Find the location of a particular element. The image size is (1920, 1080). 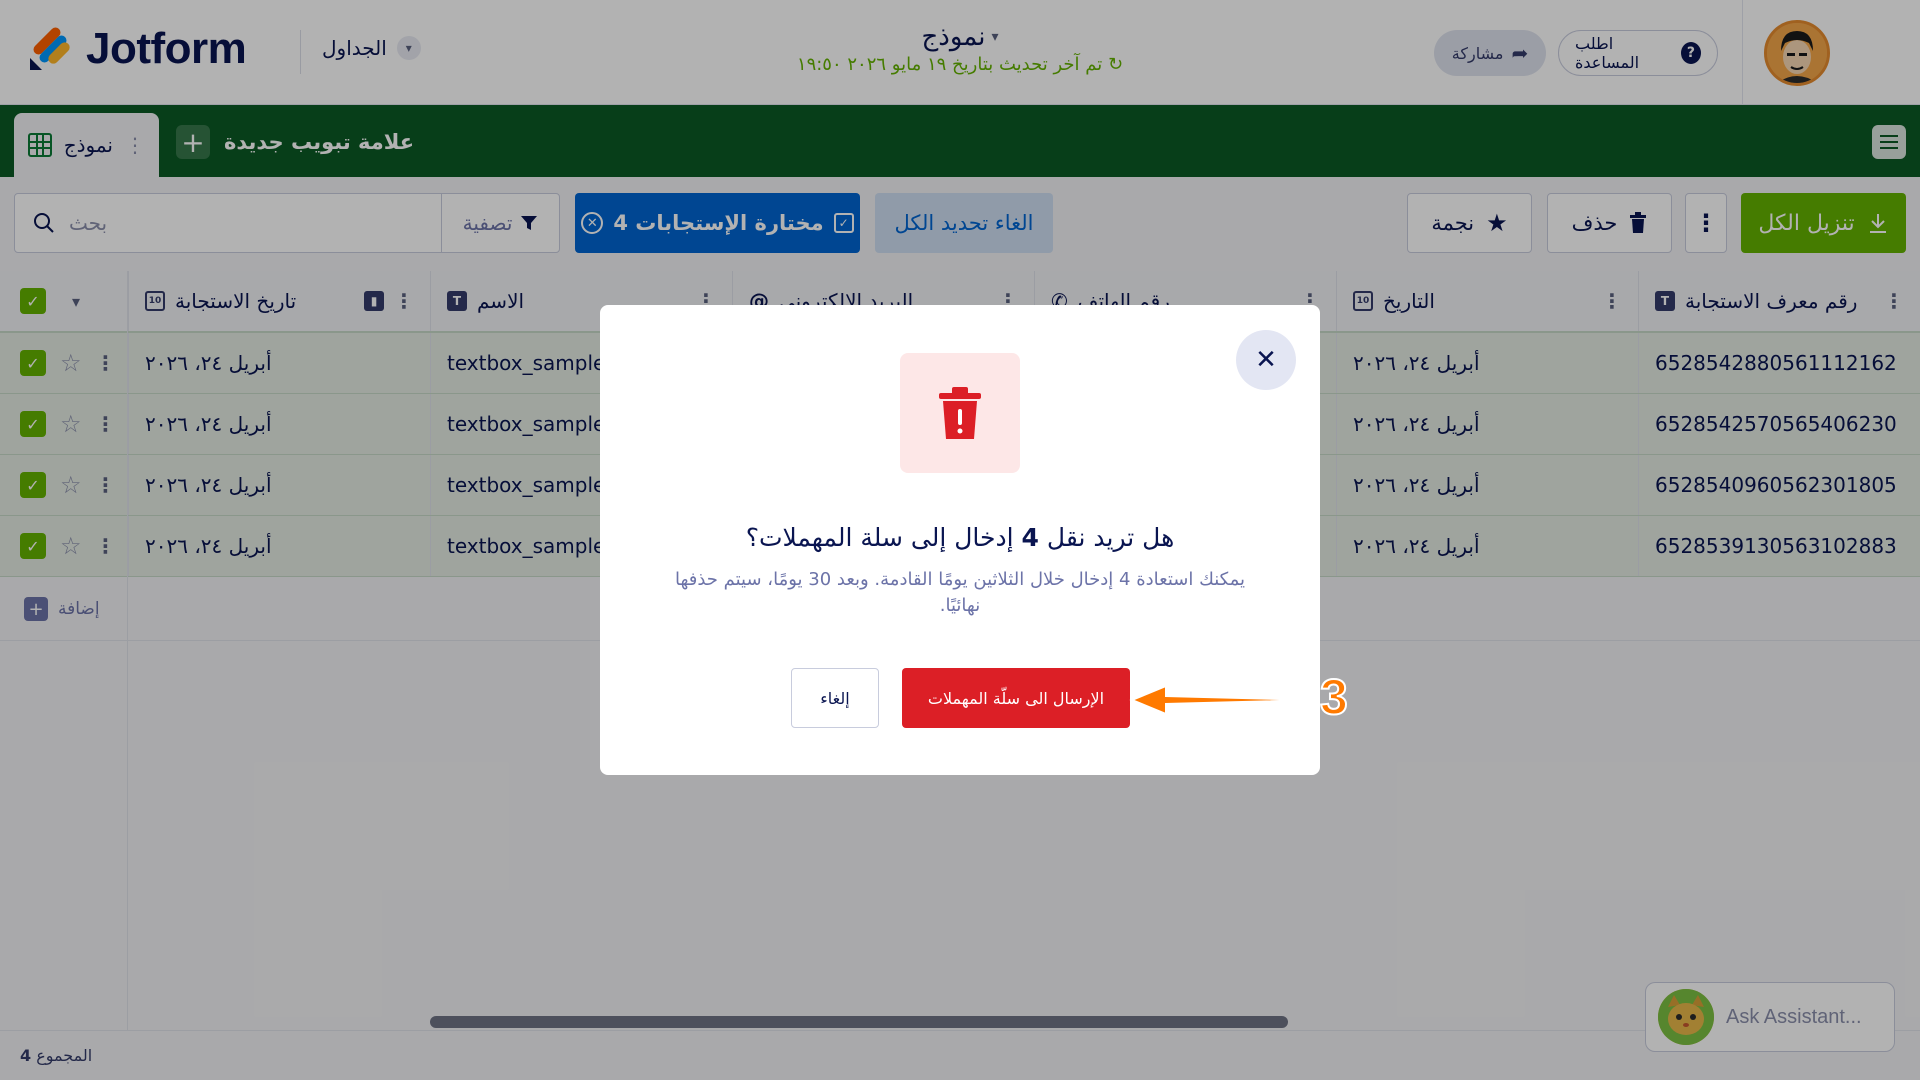

step-number-annotation: 3 is located at coordinates (1334, 697).